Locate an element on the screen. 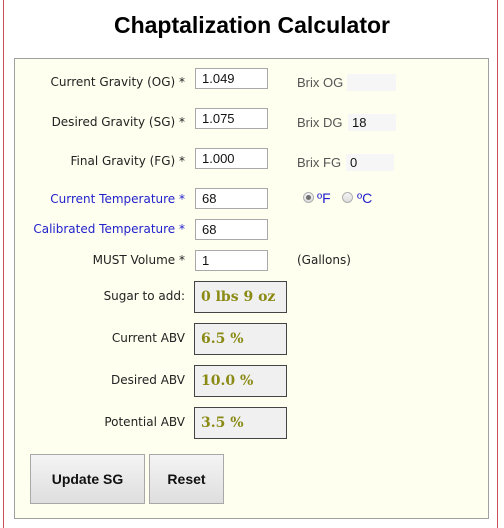 The height and width of the screenshot is (528, 504). calibrated-temp-input: 68 is located at coordinates (231, 229).